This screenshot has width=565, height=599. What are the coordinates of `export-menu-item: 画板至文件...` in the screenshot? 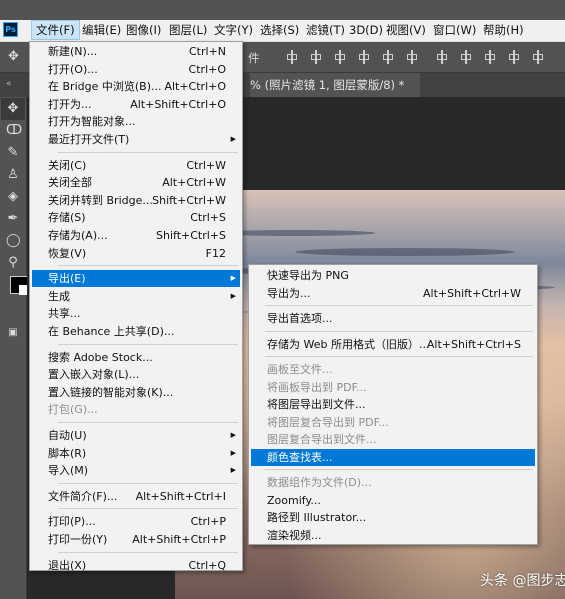 It's located at (393, 369).